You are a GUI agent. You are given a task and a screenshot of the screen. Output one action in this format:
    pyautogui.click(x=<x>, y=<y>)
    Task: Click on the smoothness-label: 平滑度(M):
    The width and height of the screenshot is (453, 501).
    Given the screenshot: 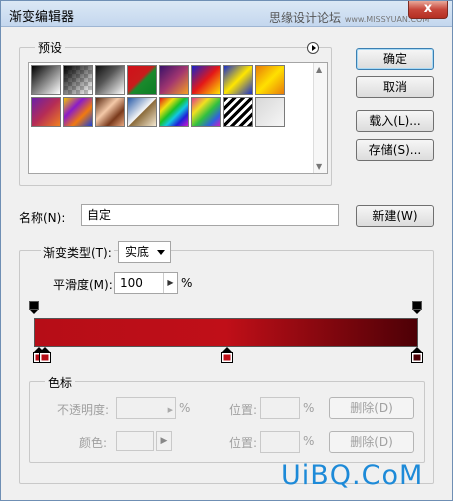 What is the action you would take?
    pyautogui.click(x=83, y=285)
    